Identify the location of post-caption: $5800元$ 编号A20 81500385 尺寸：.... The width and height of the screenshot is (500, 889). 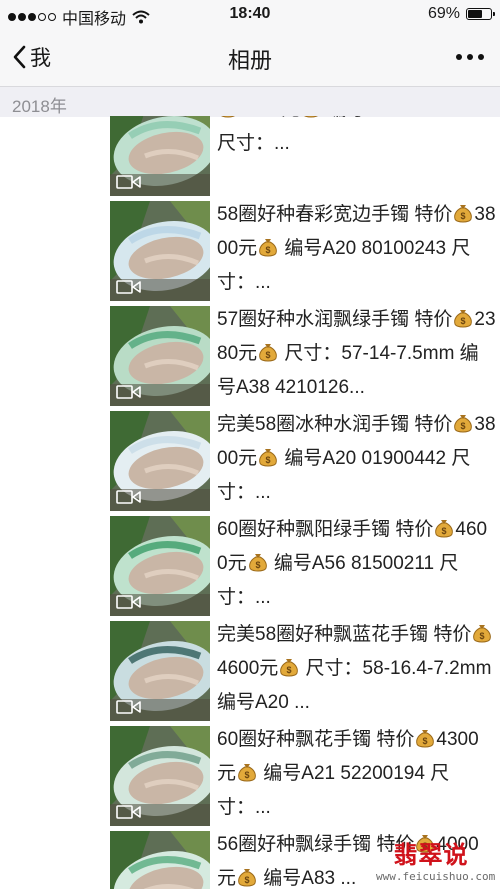
(357, 138).